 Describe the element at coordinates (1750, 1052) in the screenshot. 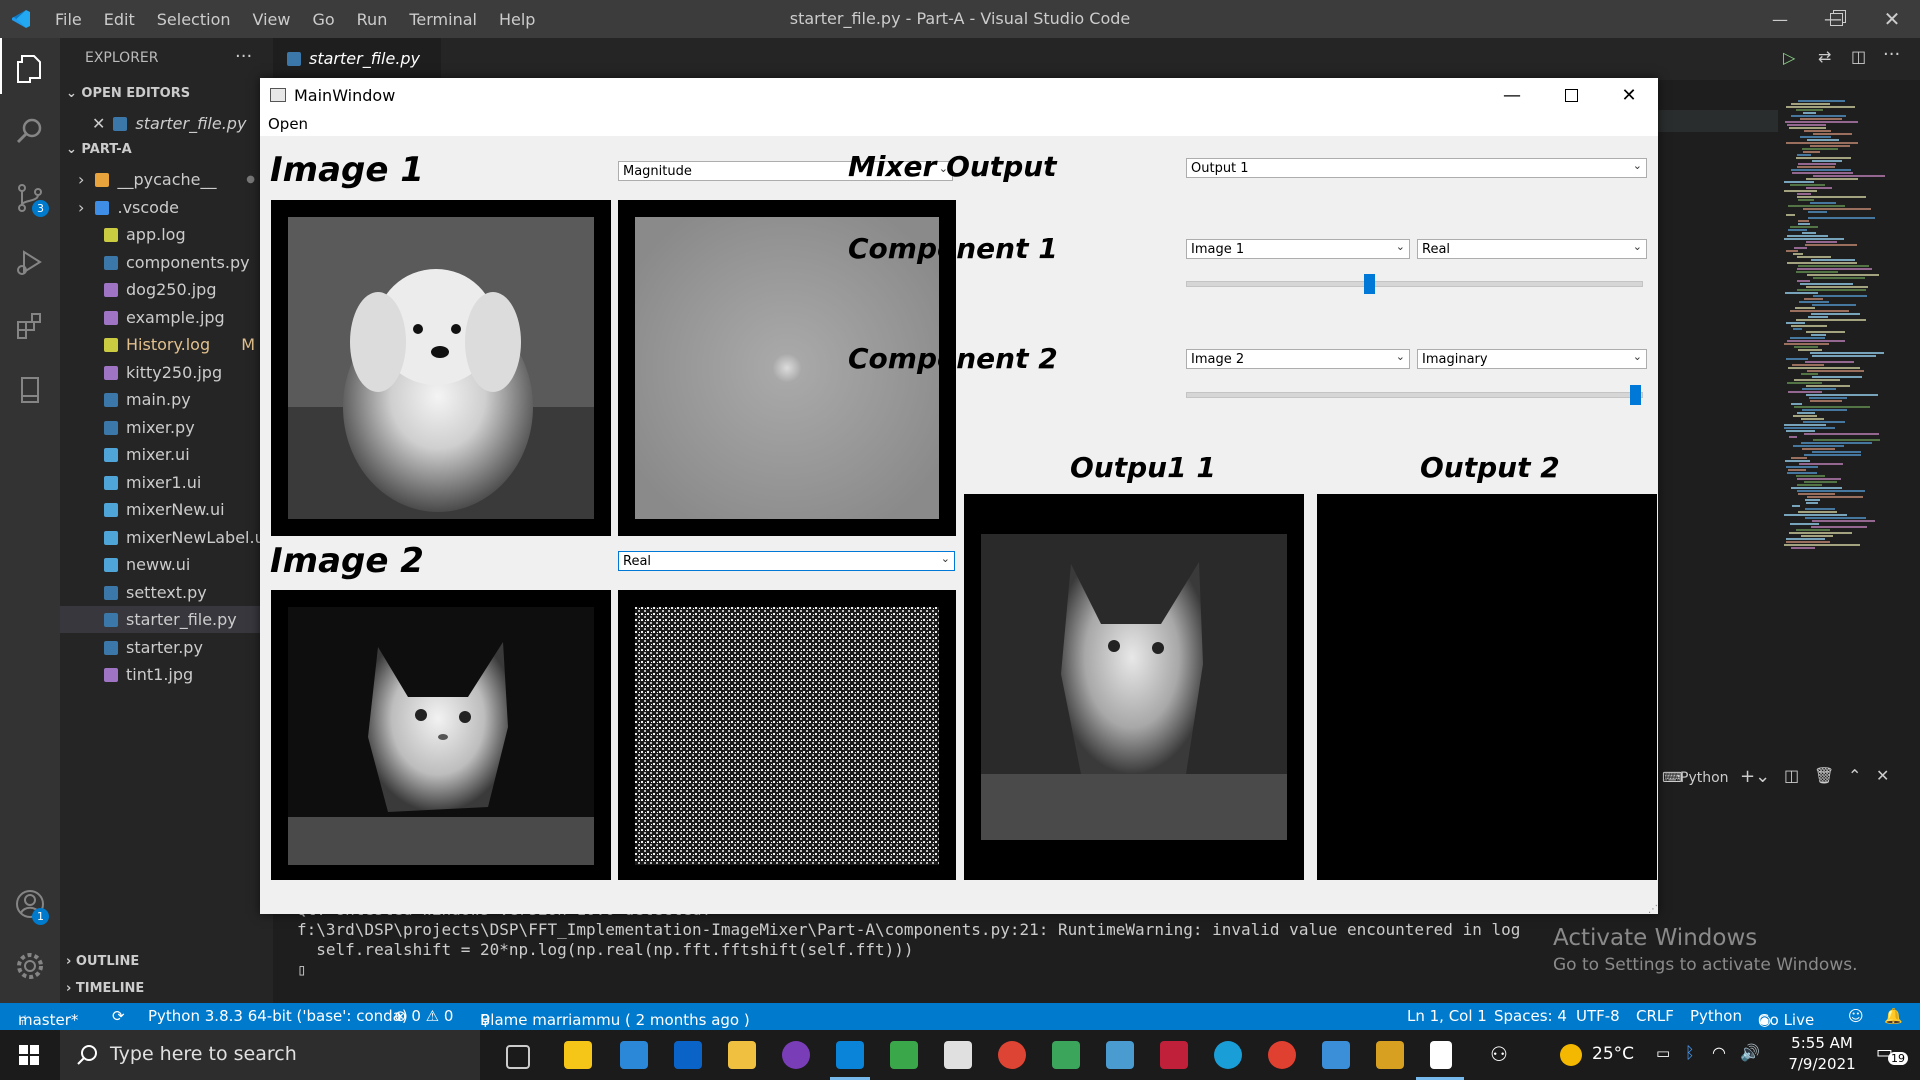

I see `volume-icon: 🔊` at that location.